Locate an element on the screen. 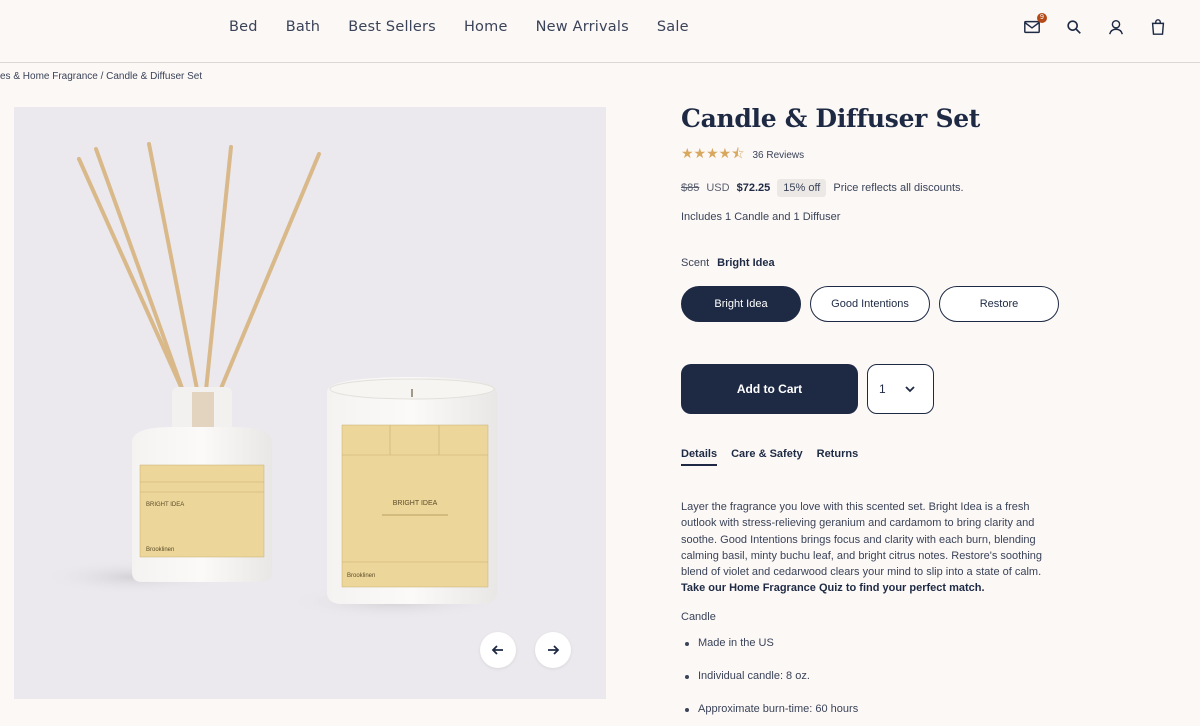  star-rating-icon: ★★★★⯪ is located at coordinates (713, 153).